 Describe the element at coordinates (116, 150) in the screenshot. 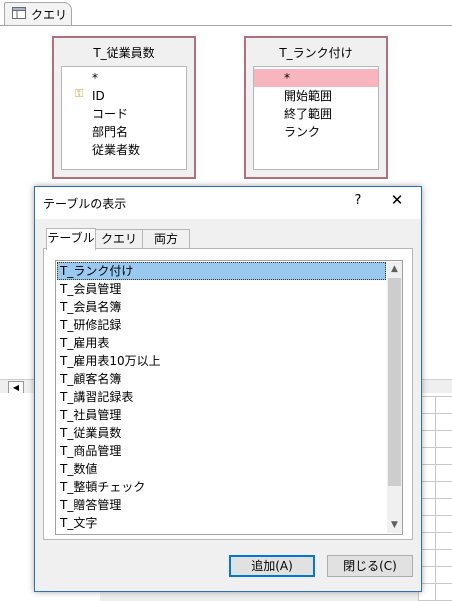

I see `field-item: 従業者数` at that location.